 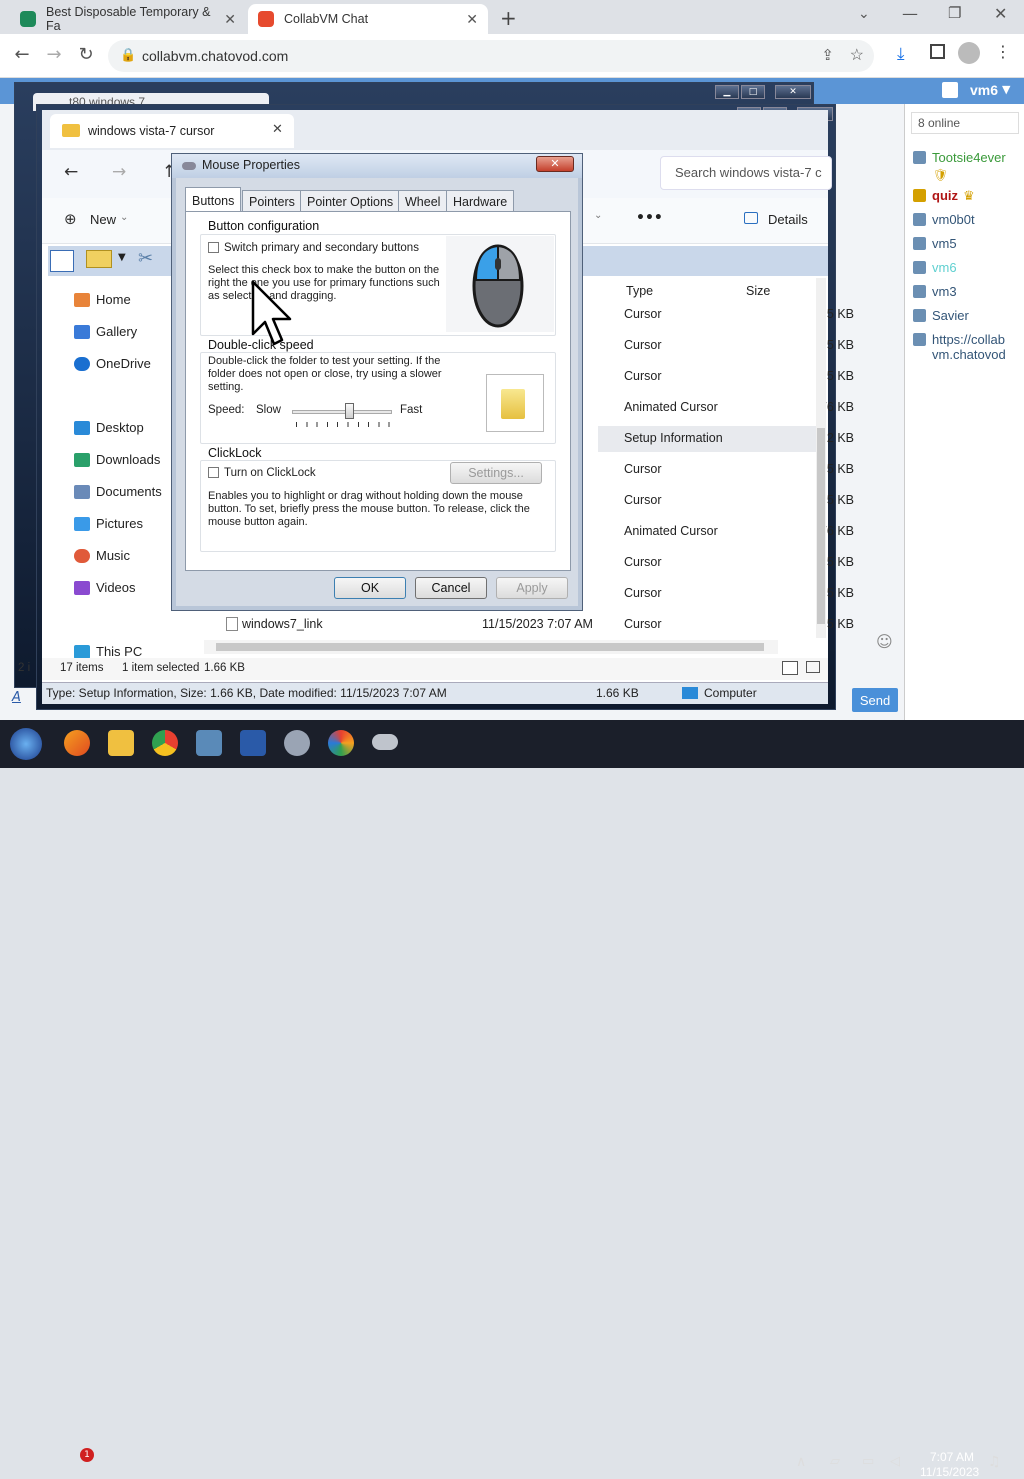 What do you see at coordinates (857, 55) in the screenshot?
I see `bookmark-star-icon: ☆` at bounding box center [857, 55].